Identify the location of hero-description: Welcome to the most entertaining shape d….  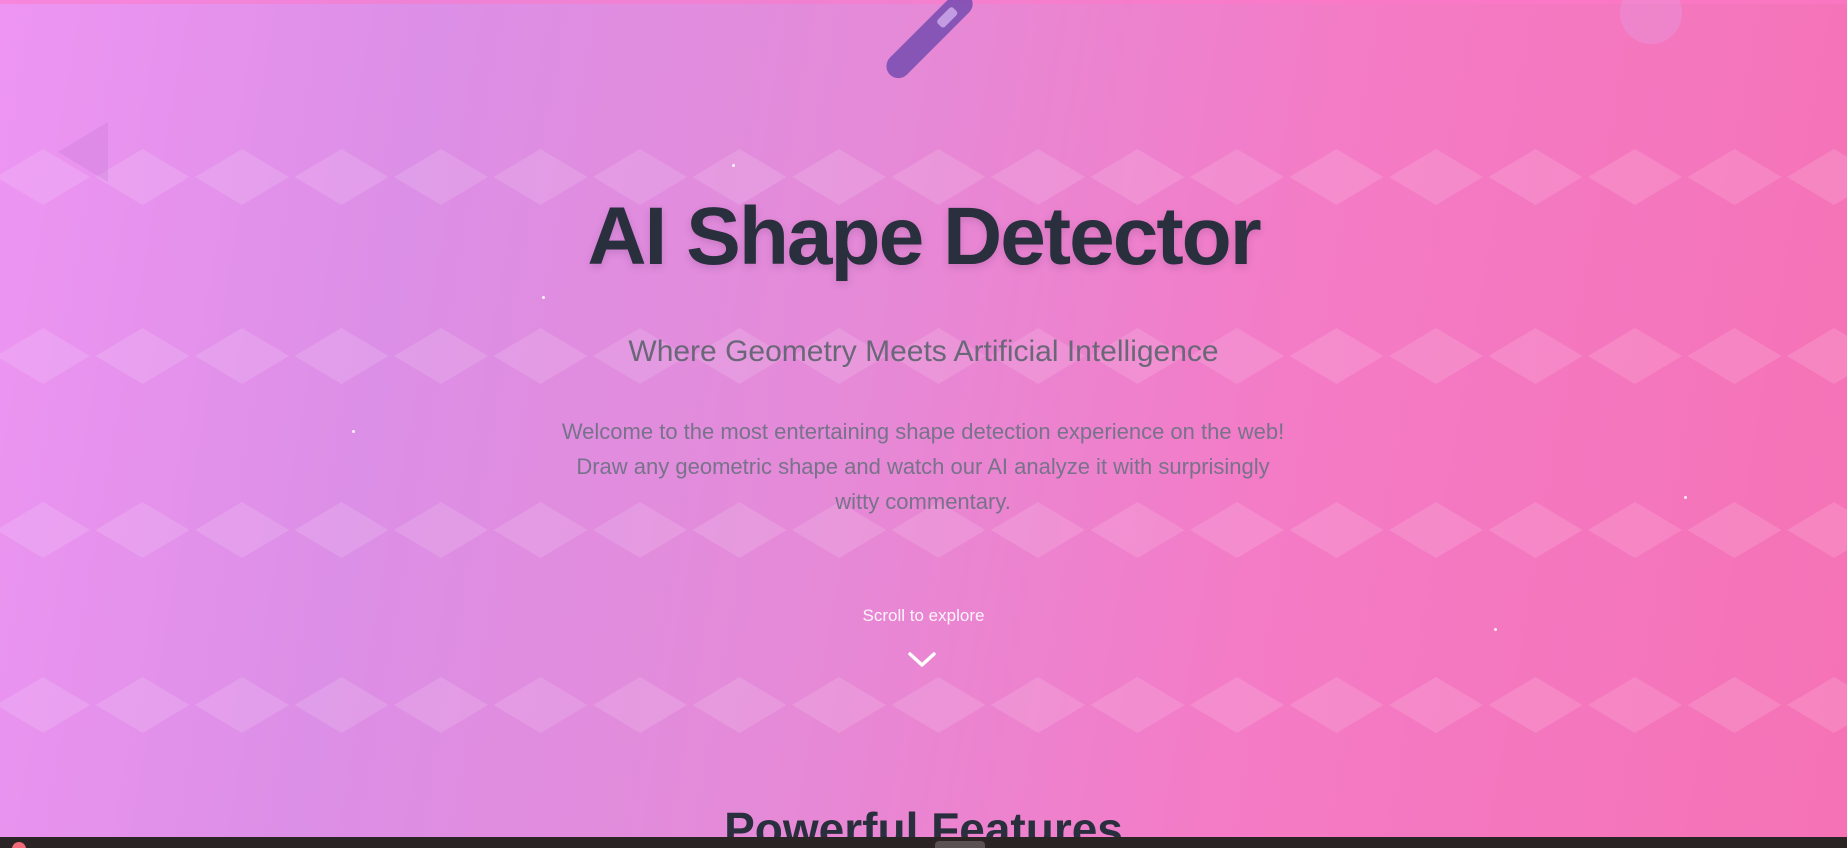
(923, 466).